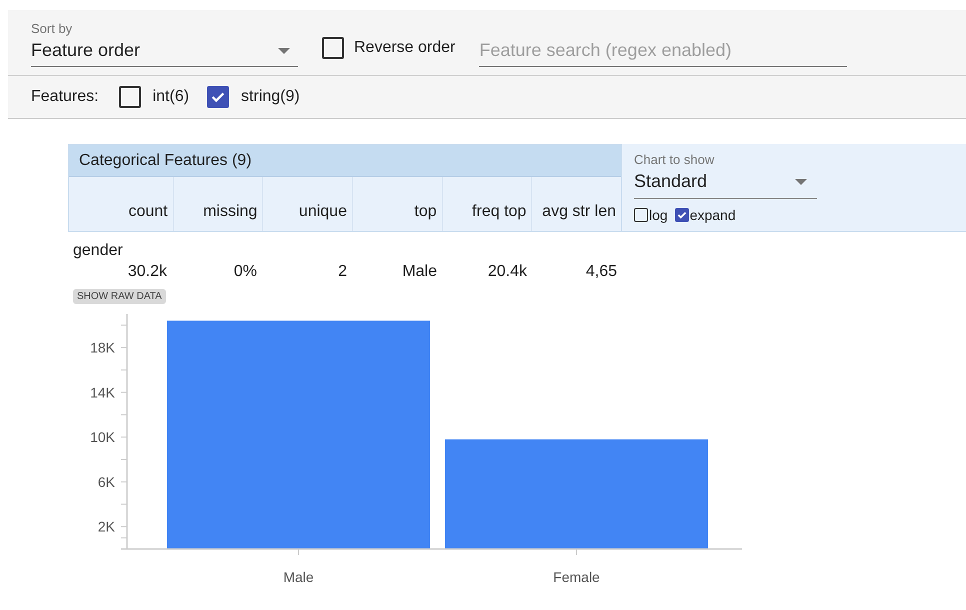 The image size is (966, 610). I want to click on table-cell-text: 2, so click(342, 272).